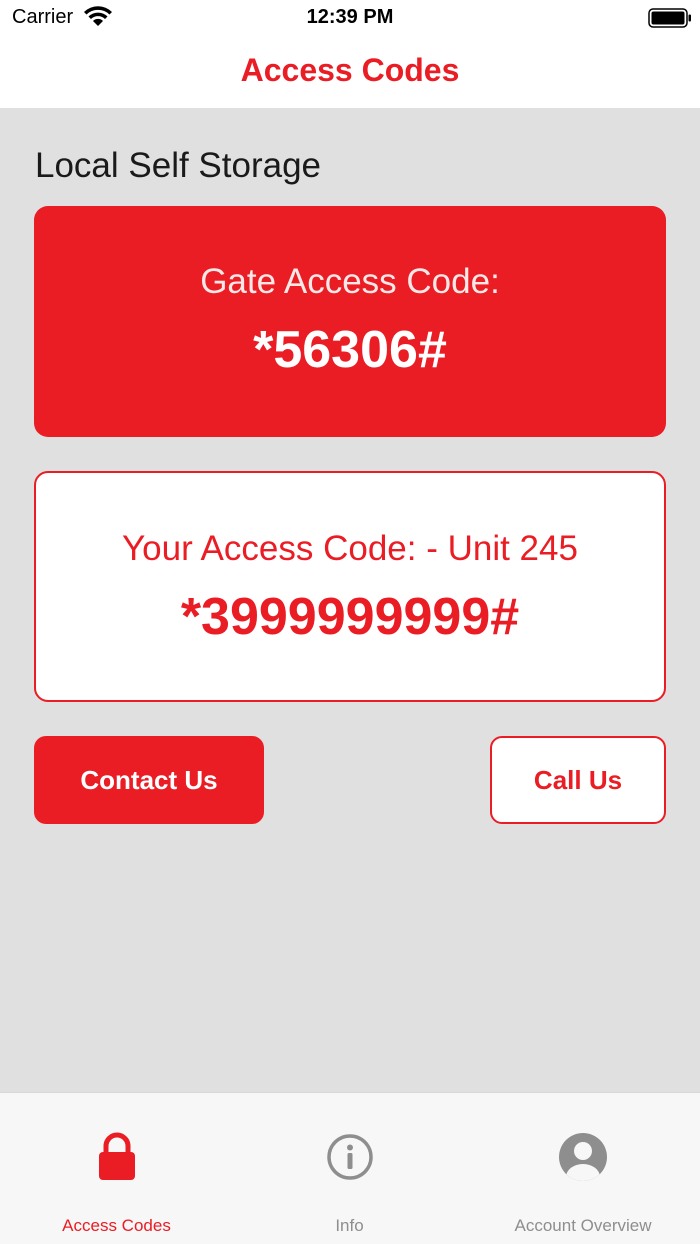 The width and height of the screenshot is (700, 1244). I want to click on gate-access-label: Gate Access Code:, so click(350, 281).